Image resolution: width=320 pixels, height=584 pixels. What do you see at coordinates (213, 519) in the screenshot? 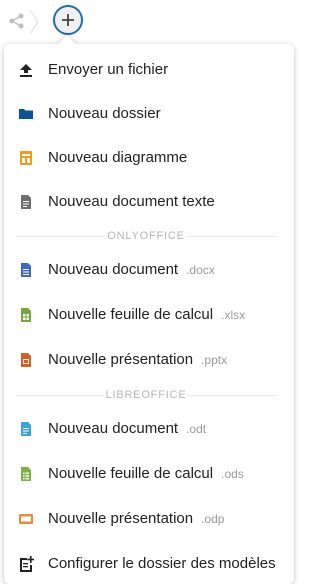
I see `file-extension: .odp` at bounding box center [213, 519].